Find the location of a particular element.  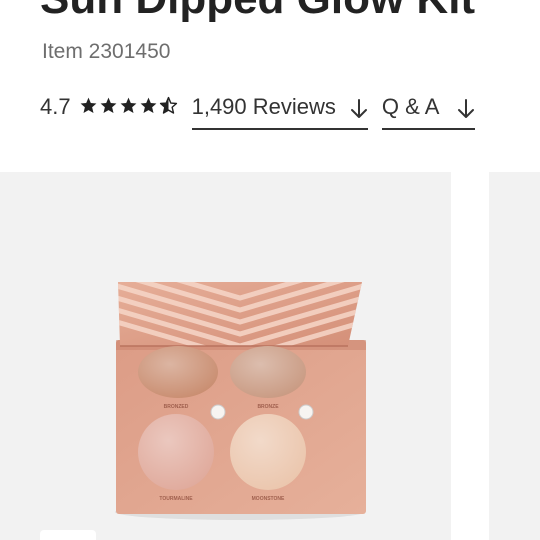

item-number: Item 2301450 is located at coordinates (106, 51).